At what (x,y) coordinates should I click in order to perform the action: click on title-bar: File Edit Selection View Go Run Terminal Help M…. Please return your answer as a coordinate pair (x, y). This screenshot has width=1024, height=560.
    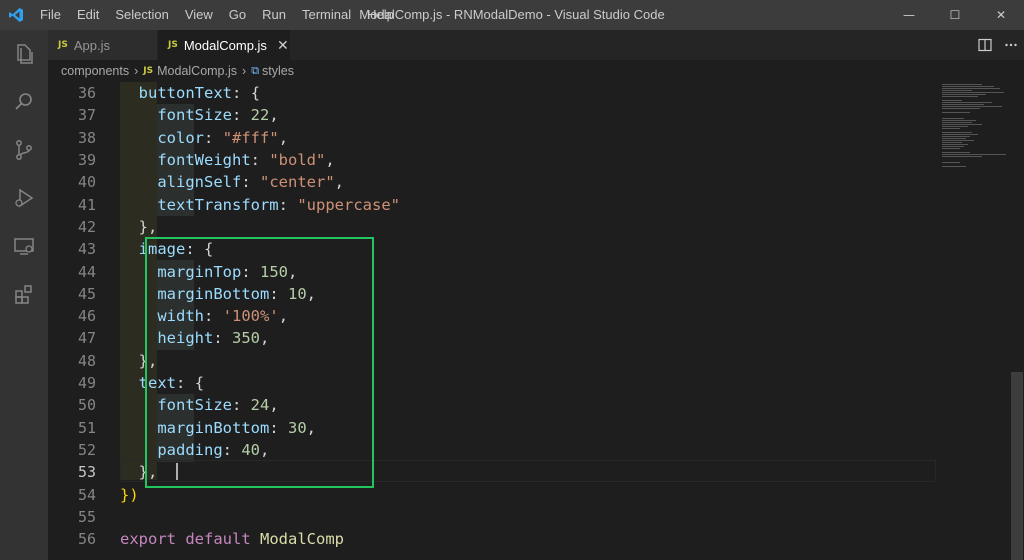
    Looking at the image, I should click on (512, 15).